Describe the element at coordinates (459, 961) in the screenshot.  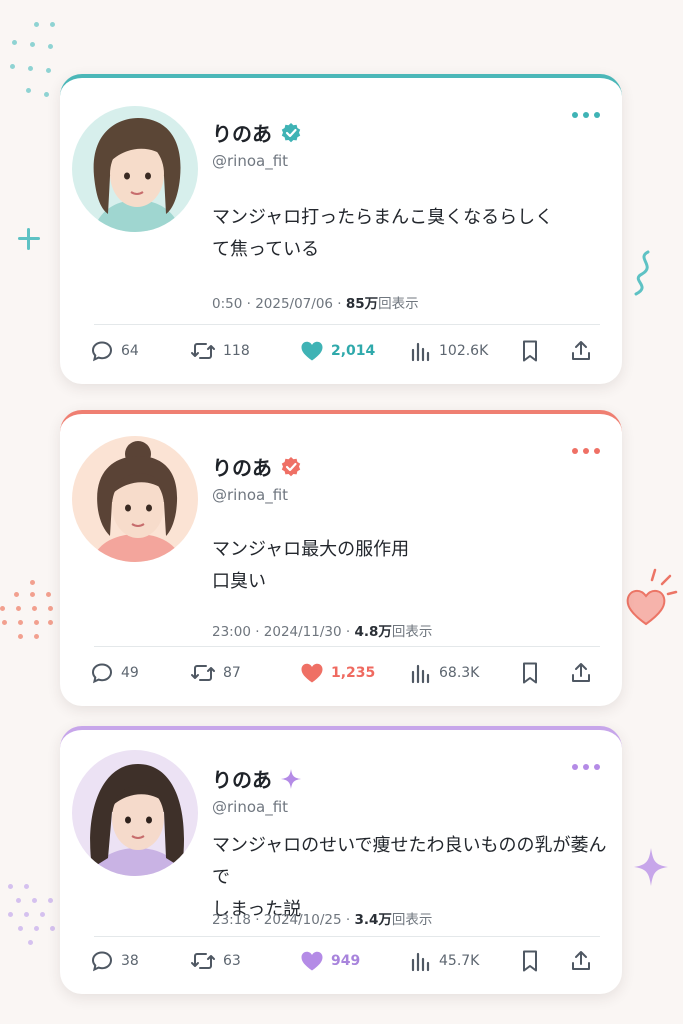
I see `view-count: 45.7K` at that location.